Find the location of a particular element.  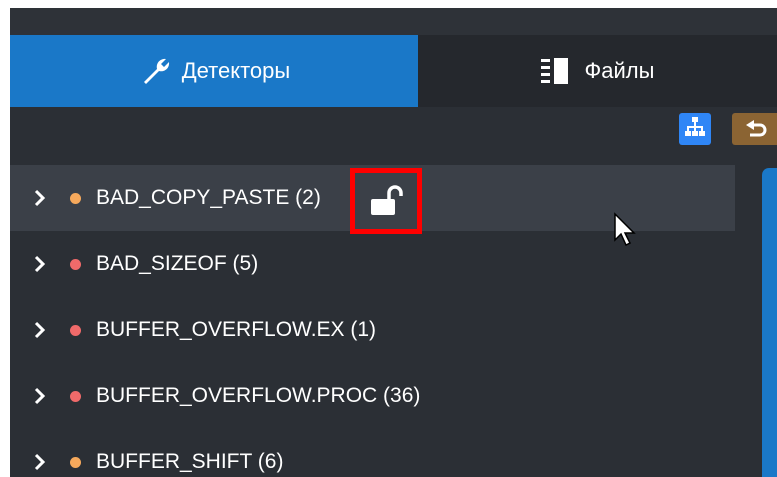

wrench-icon is located at coordinates (155, 71).